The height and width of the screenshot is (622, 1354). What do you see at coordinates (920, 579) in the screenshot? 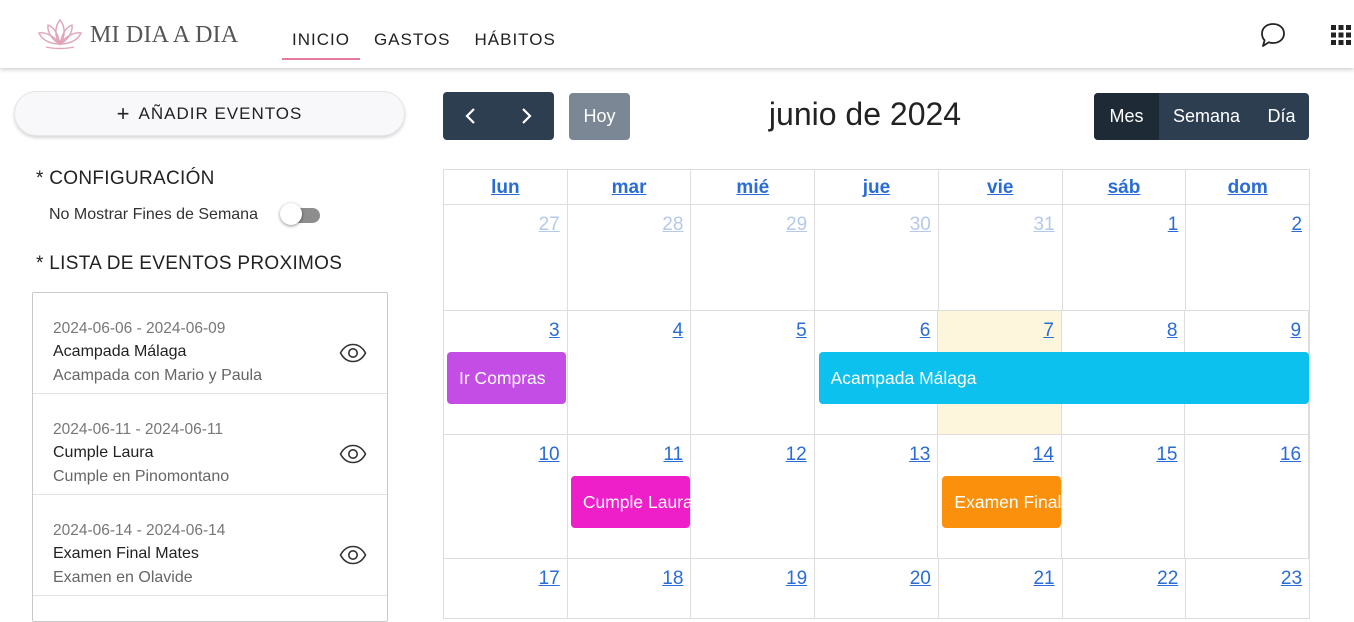
I see `day-number: 20` at bounding box center [920, 579].